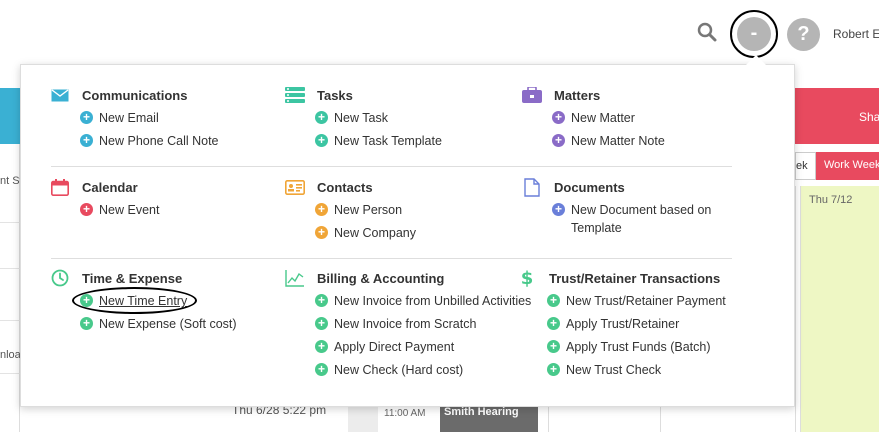 The width and height of the screenshot is (879, 432). Describe the element at coordinates (149, 141) in the screenshot. I see `menu-item-new-phone-call-note: + New Phone Call Note` at that location.